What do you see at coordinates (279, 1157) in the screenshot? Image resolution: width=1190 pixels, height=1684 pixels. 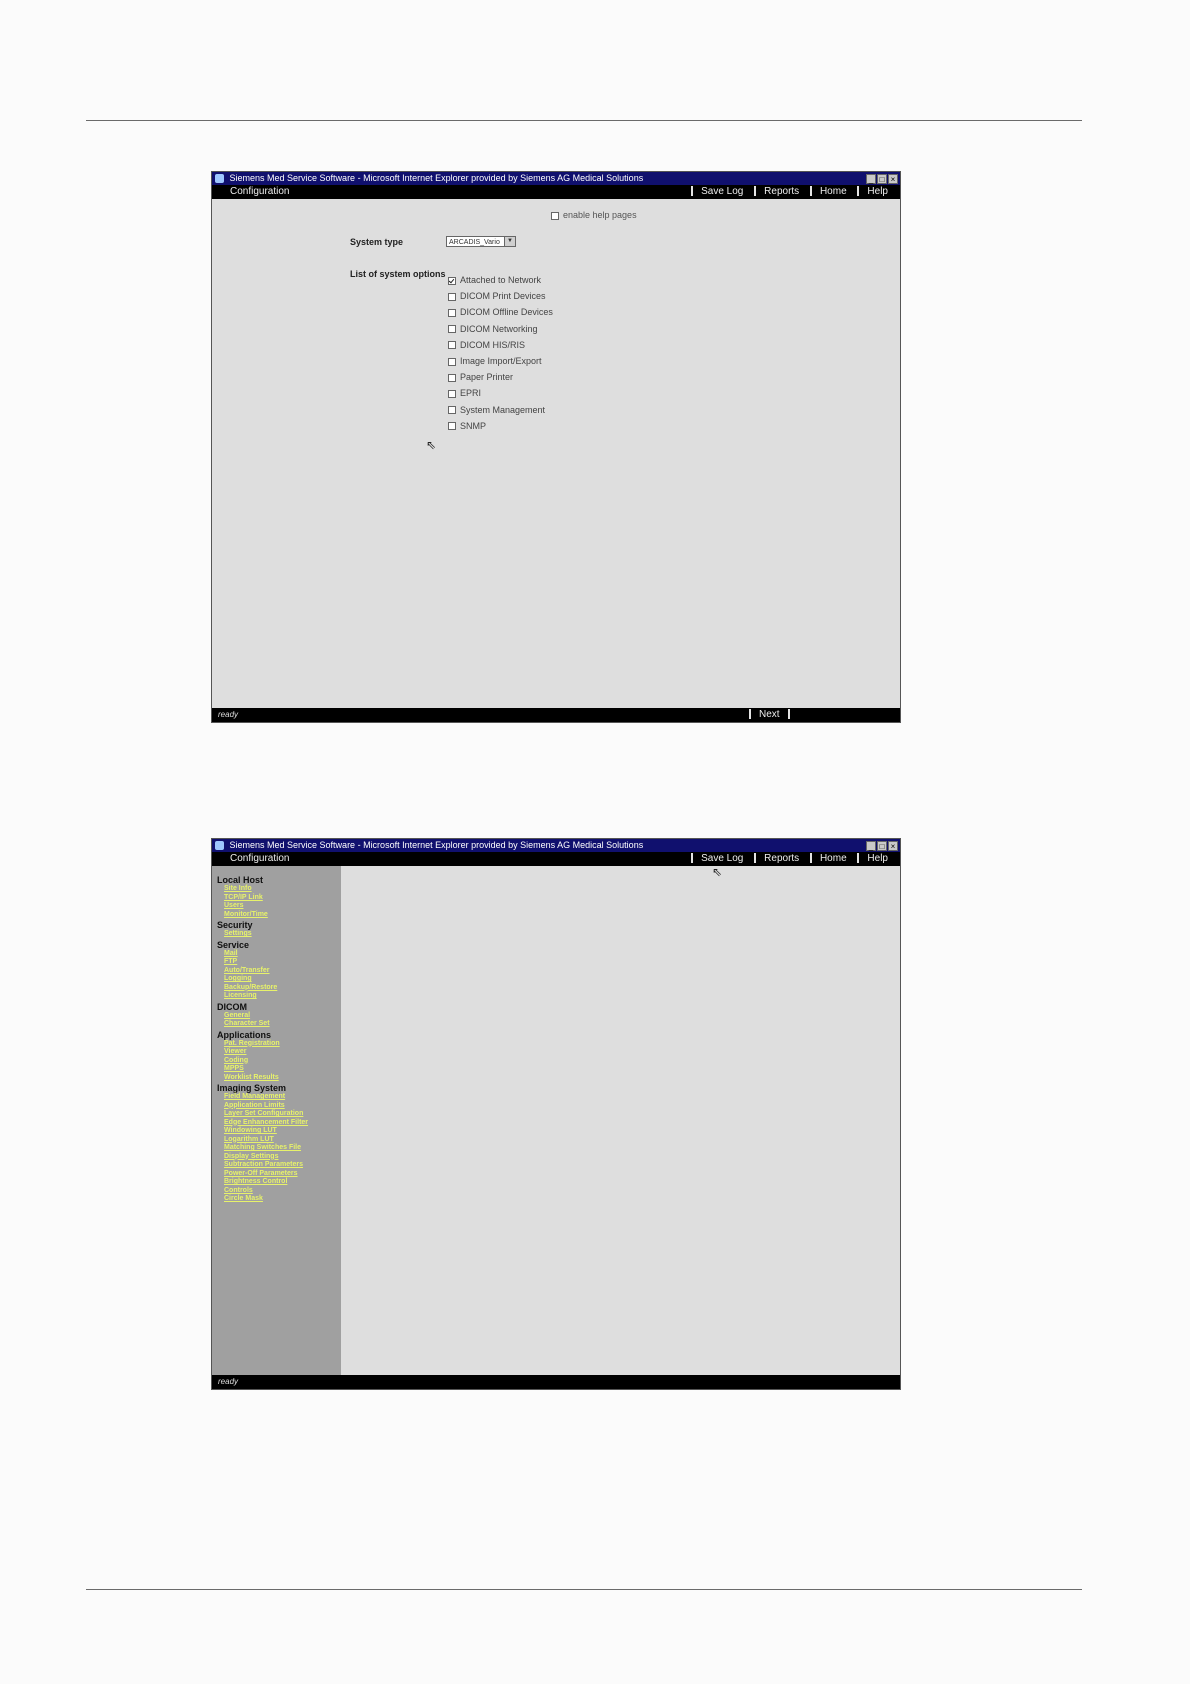 I see `sidebar-link: Display Settings` at bounding box center [279, 1157].